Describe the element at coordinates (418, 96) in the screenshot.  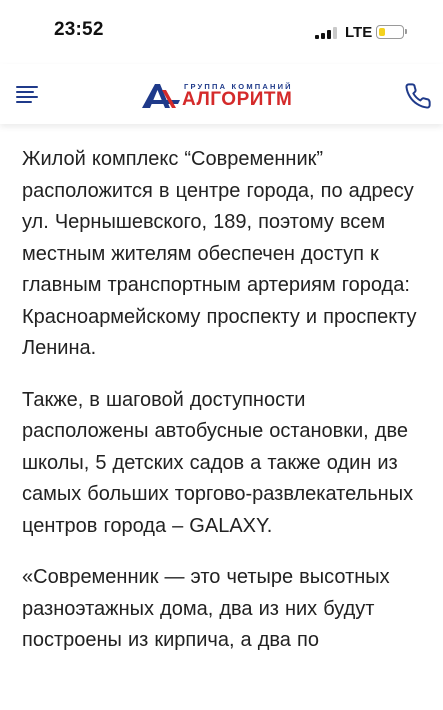
I see `phone-icon` at that location.